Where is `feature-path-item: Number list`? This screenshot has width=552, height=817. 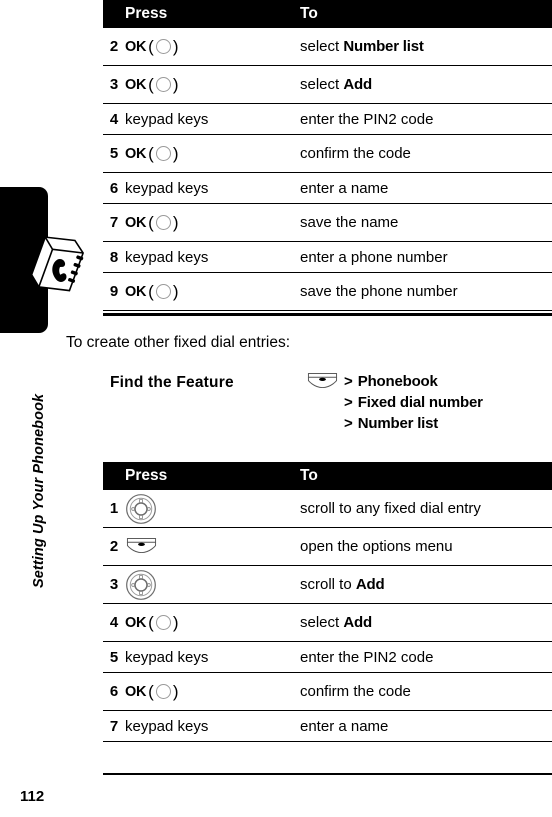
feature-path-item: Number list is located at coordinates (398, 423).